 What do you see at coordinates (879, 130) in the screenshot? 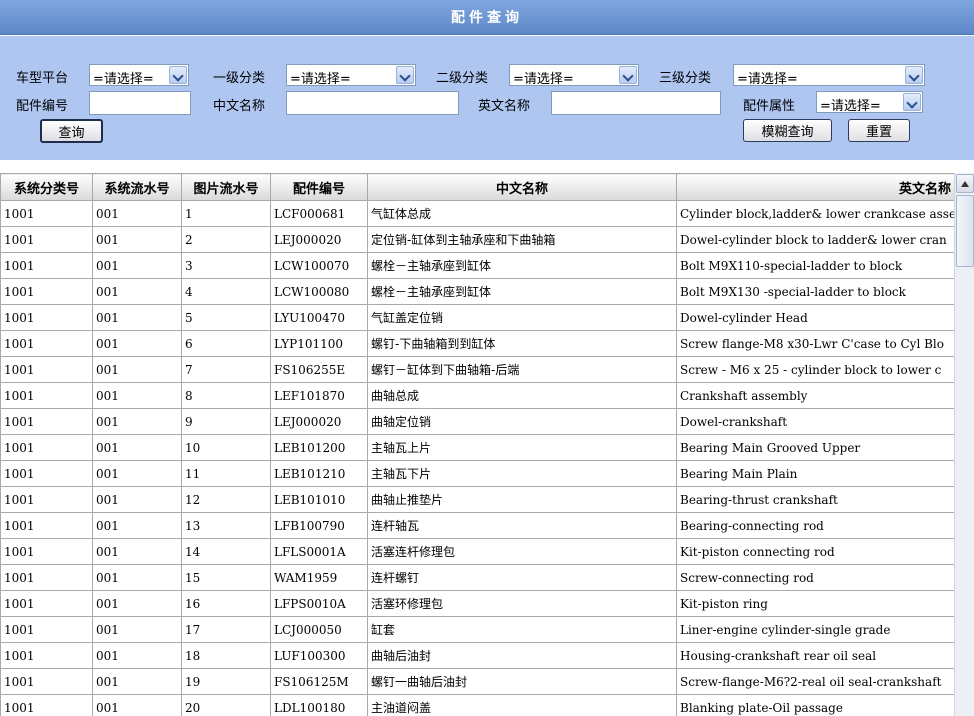
I see `reset-button: 重置` at bounding box center [879, 130].